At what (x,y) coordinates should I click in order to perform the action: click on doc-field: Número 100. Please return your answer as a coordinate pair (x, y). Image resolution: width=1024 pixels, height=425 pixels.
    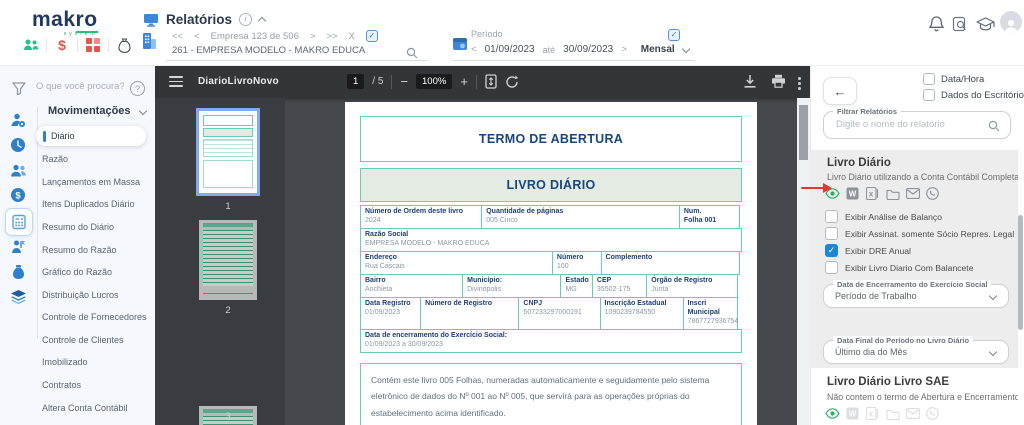
    Looking at the image, I should click on (576, 262).